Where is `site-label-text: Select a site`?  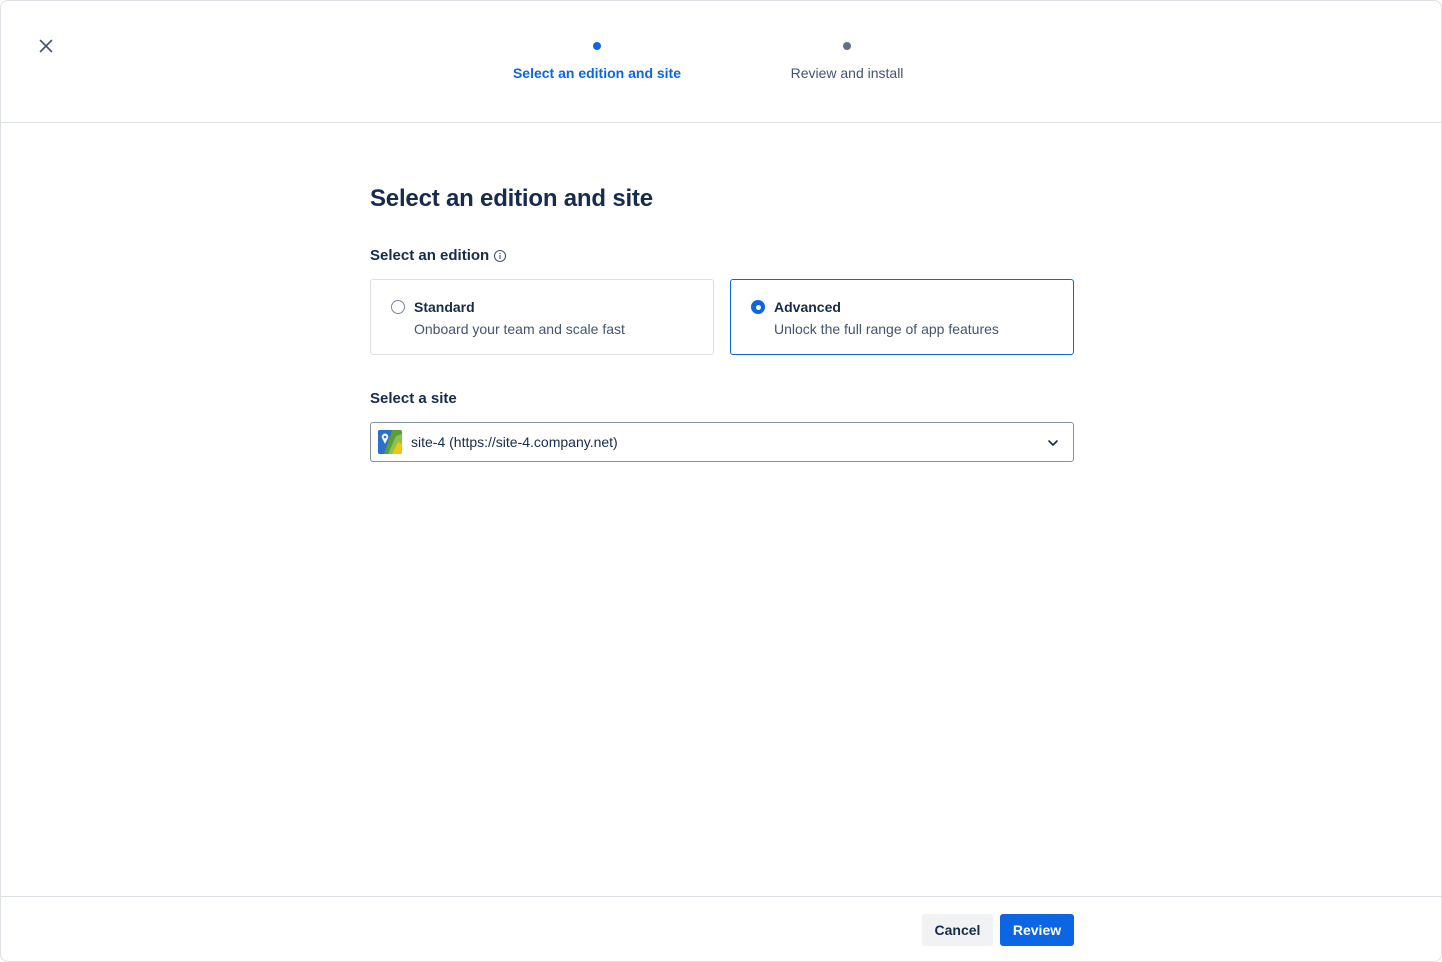 site-label-text: Select a site is located at coordinates (413, 398).